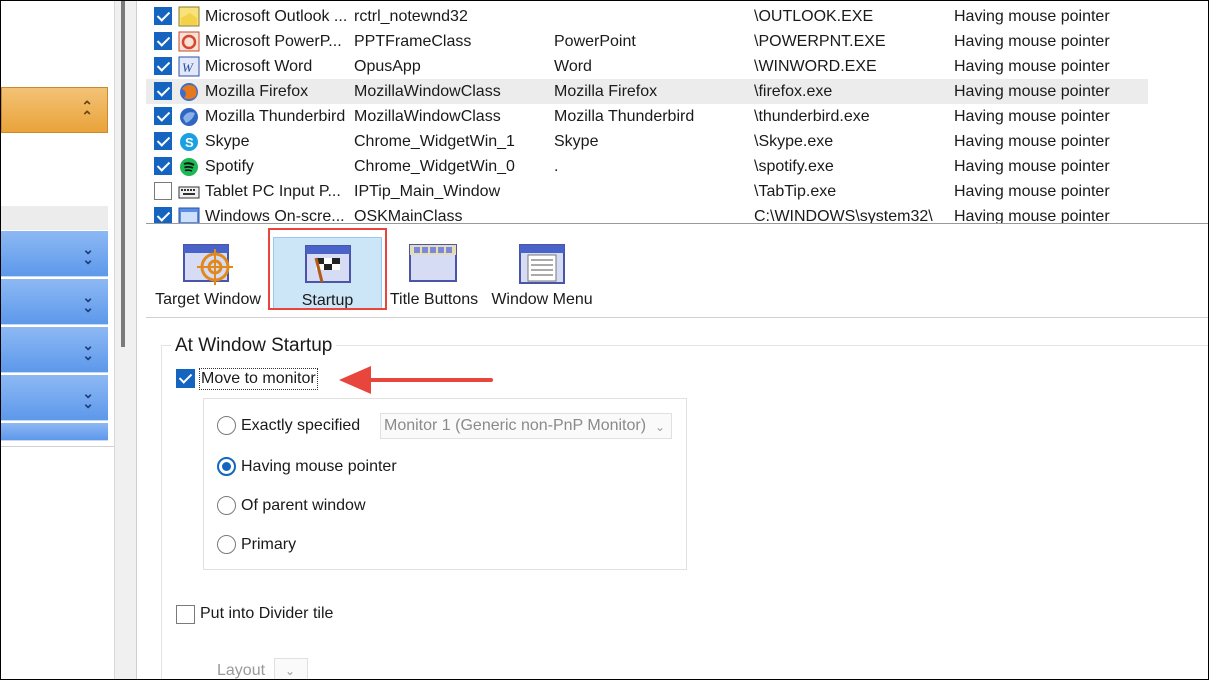 Image resolution: width=1209 pixels, height=680 pixels. I want to click on cell-title: Skype, so click(576, 141).